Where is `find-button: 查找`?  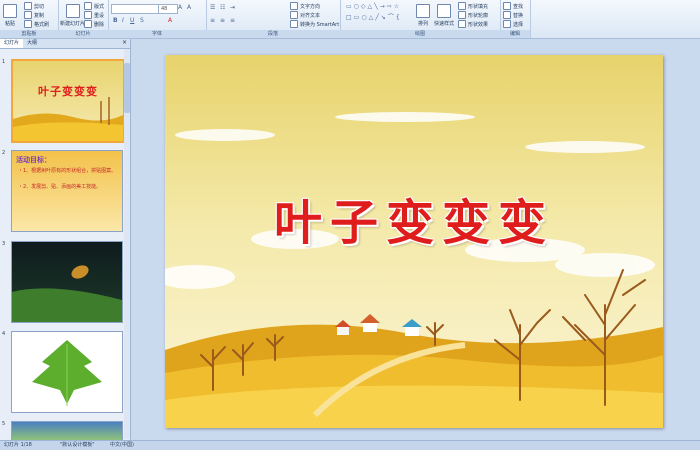 find-button: 查找 is located at coordinates (513, 6).